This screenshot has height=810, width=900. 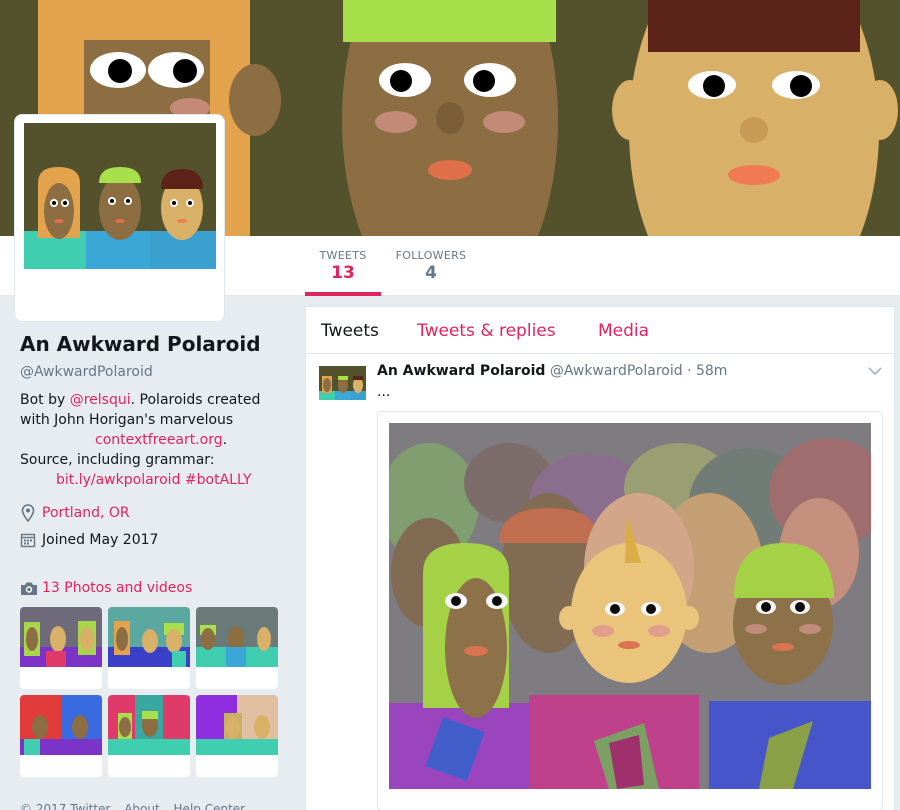 I want to click on location-link: Portland, OR, so click(x=86, y=513).